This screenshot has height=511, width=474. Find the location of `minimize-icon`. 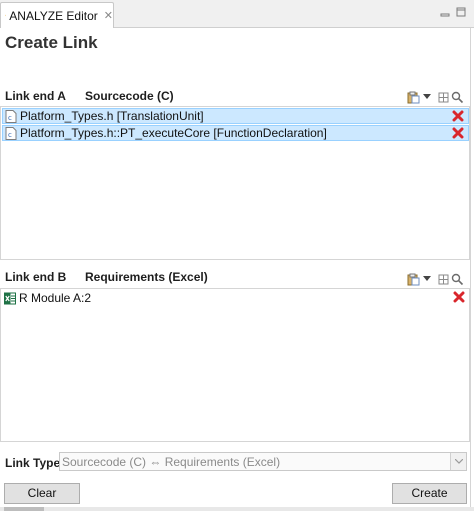

minimize-icon is located at coordinates (445, 12).